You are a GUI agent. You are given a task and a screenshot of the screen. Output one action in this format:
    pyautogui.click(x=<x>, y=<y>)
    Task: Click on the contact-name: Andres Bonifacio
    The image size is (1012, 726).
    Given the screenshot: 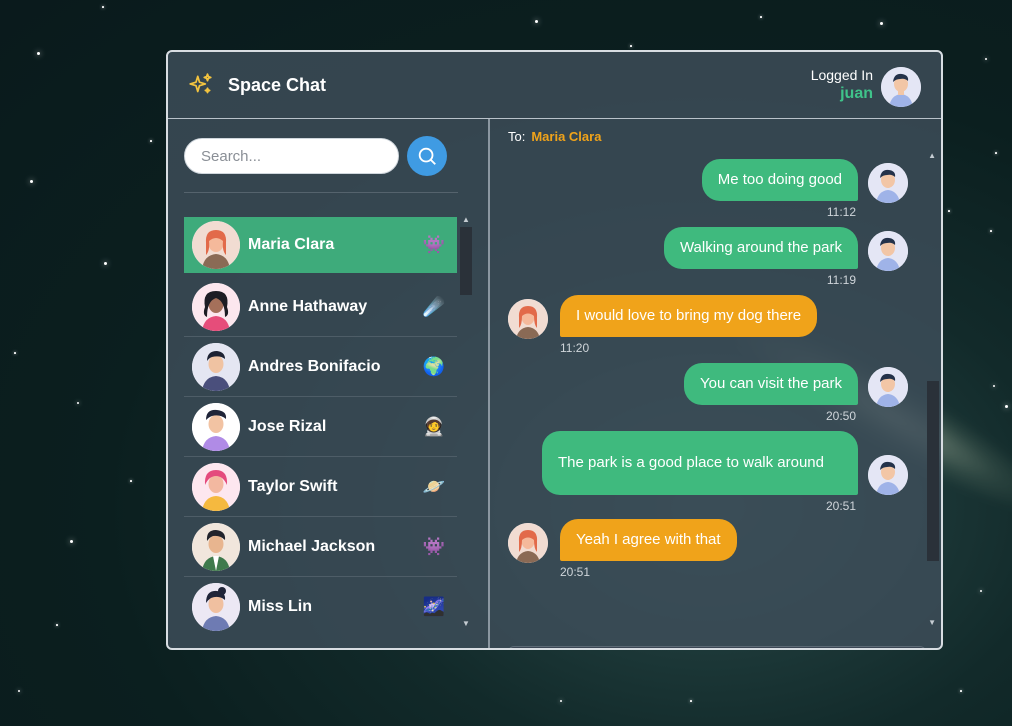 What is the action you would take?
    pyautogui.click(x=314, y=366)
    